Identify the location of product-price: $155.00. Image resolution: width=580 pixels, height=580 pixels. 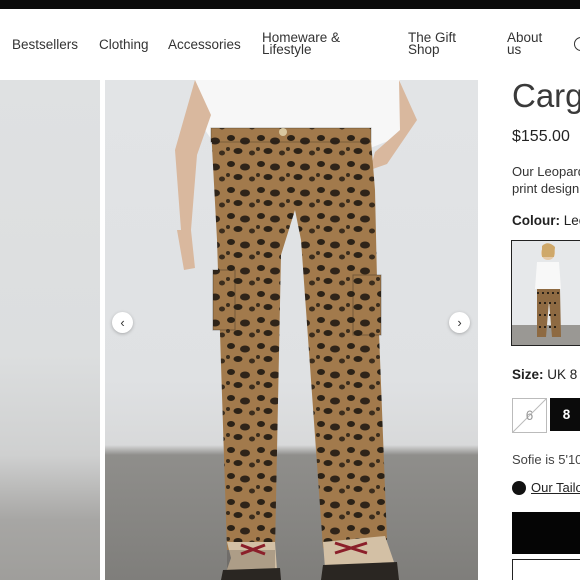
(541, 136).